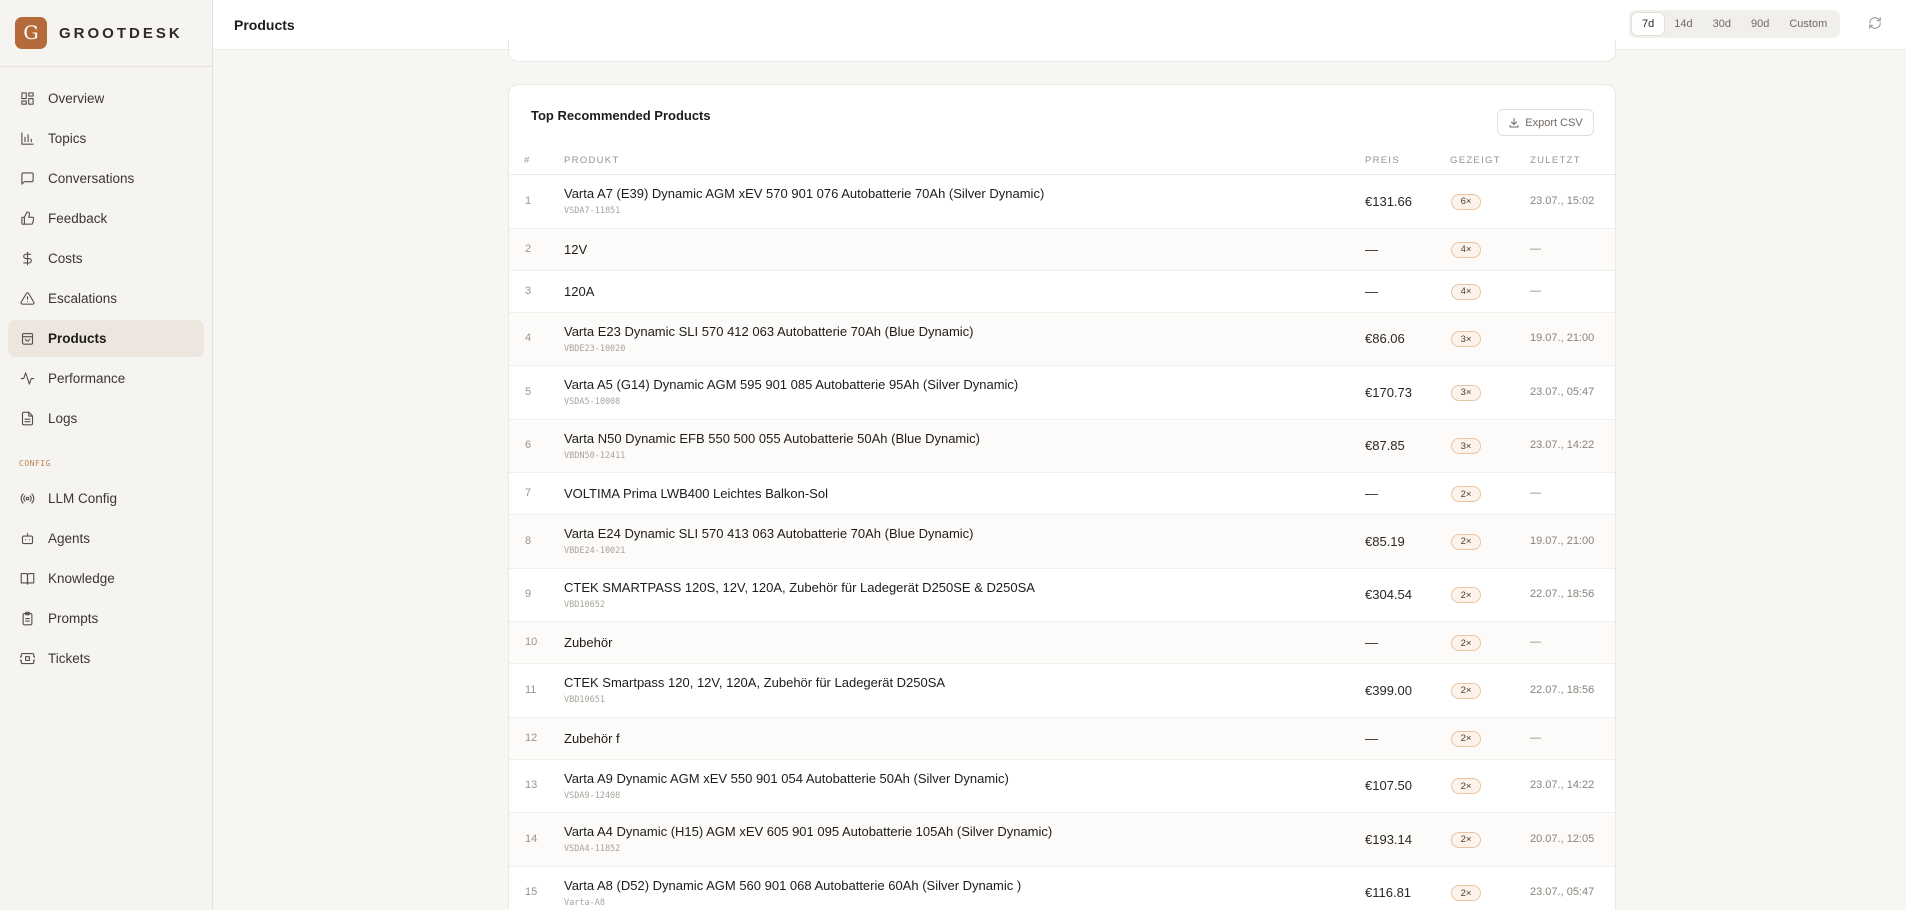  What do you see at coordinates (31, 33) in the screenshot?
I see `brand-logo: G` at bounding box center [31, 33].